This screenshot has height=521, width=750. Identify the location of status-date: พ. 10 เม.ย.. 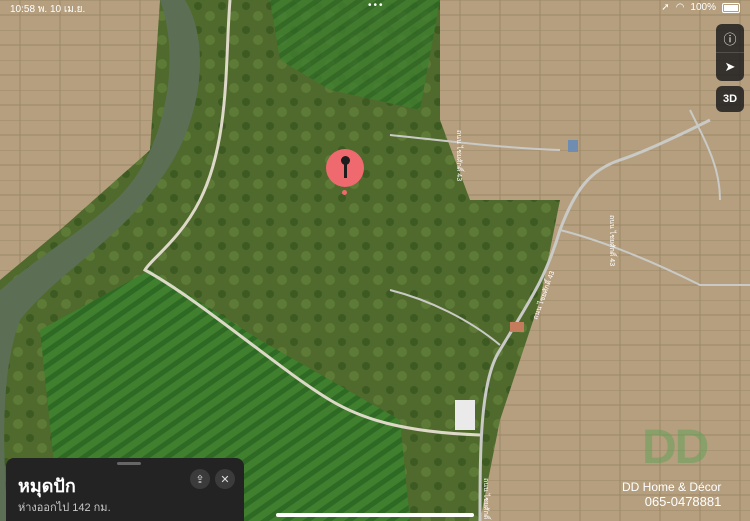
(61, 9).